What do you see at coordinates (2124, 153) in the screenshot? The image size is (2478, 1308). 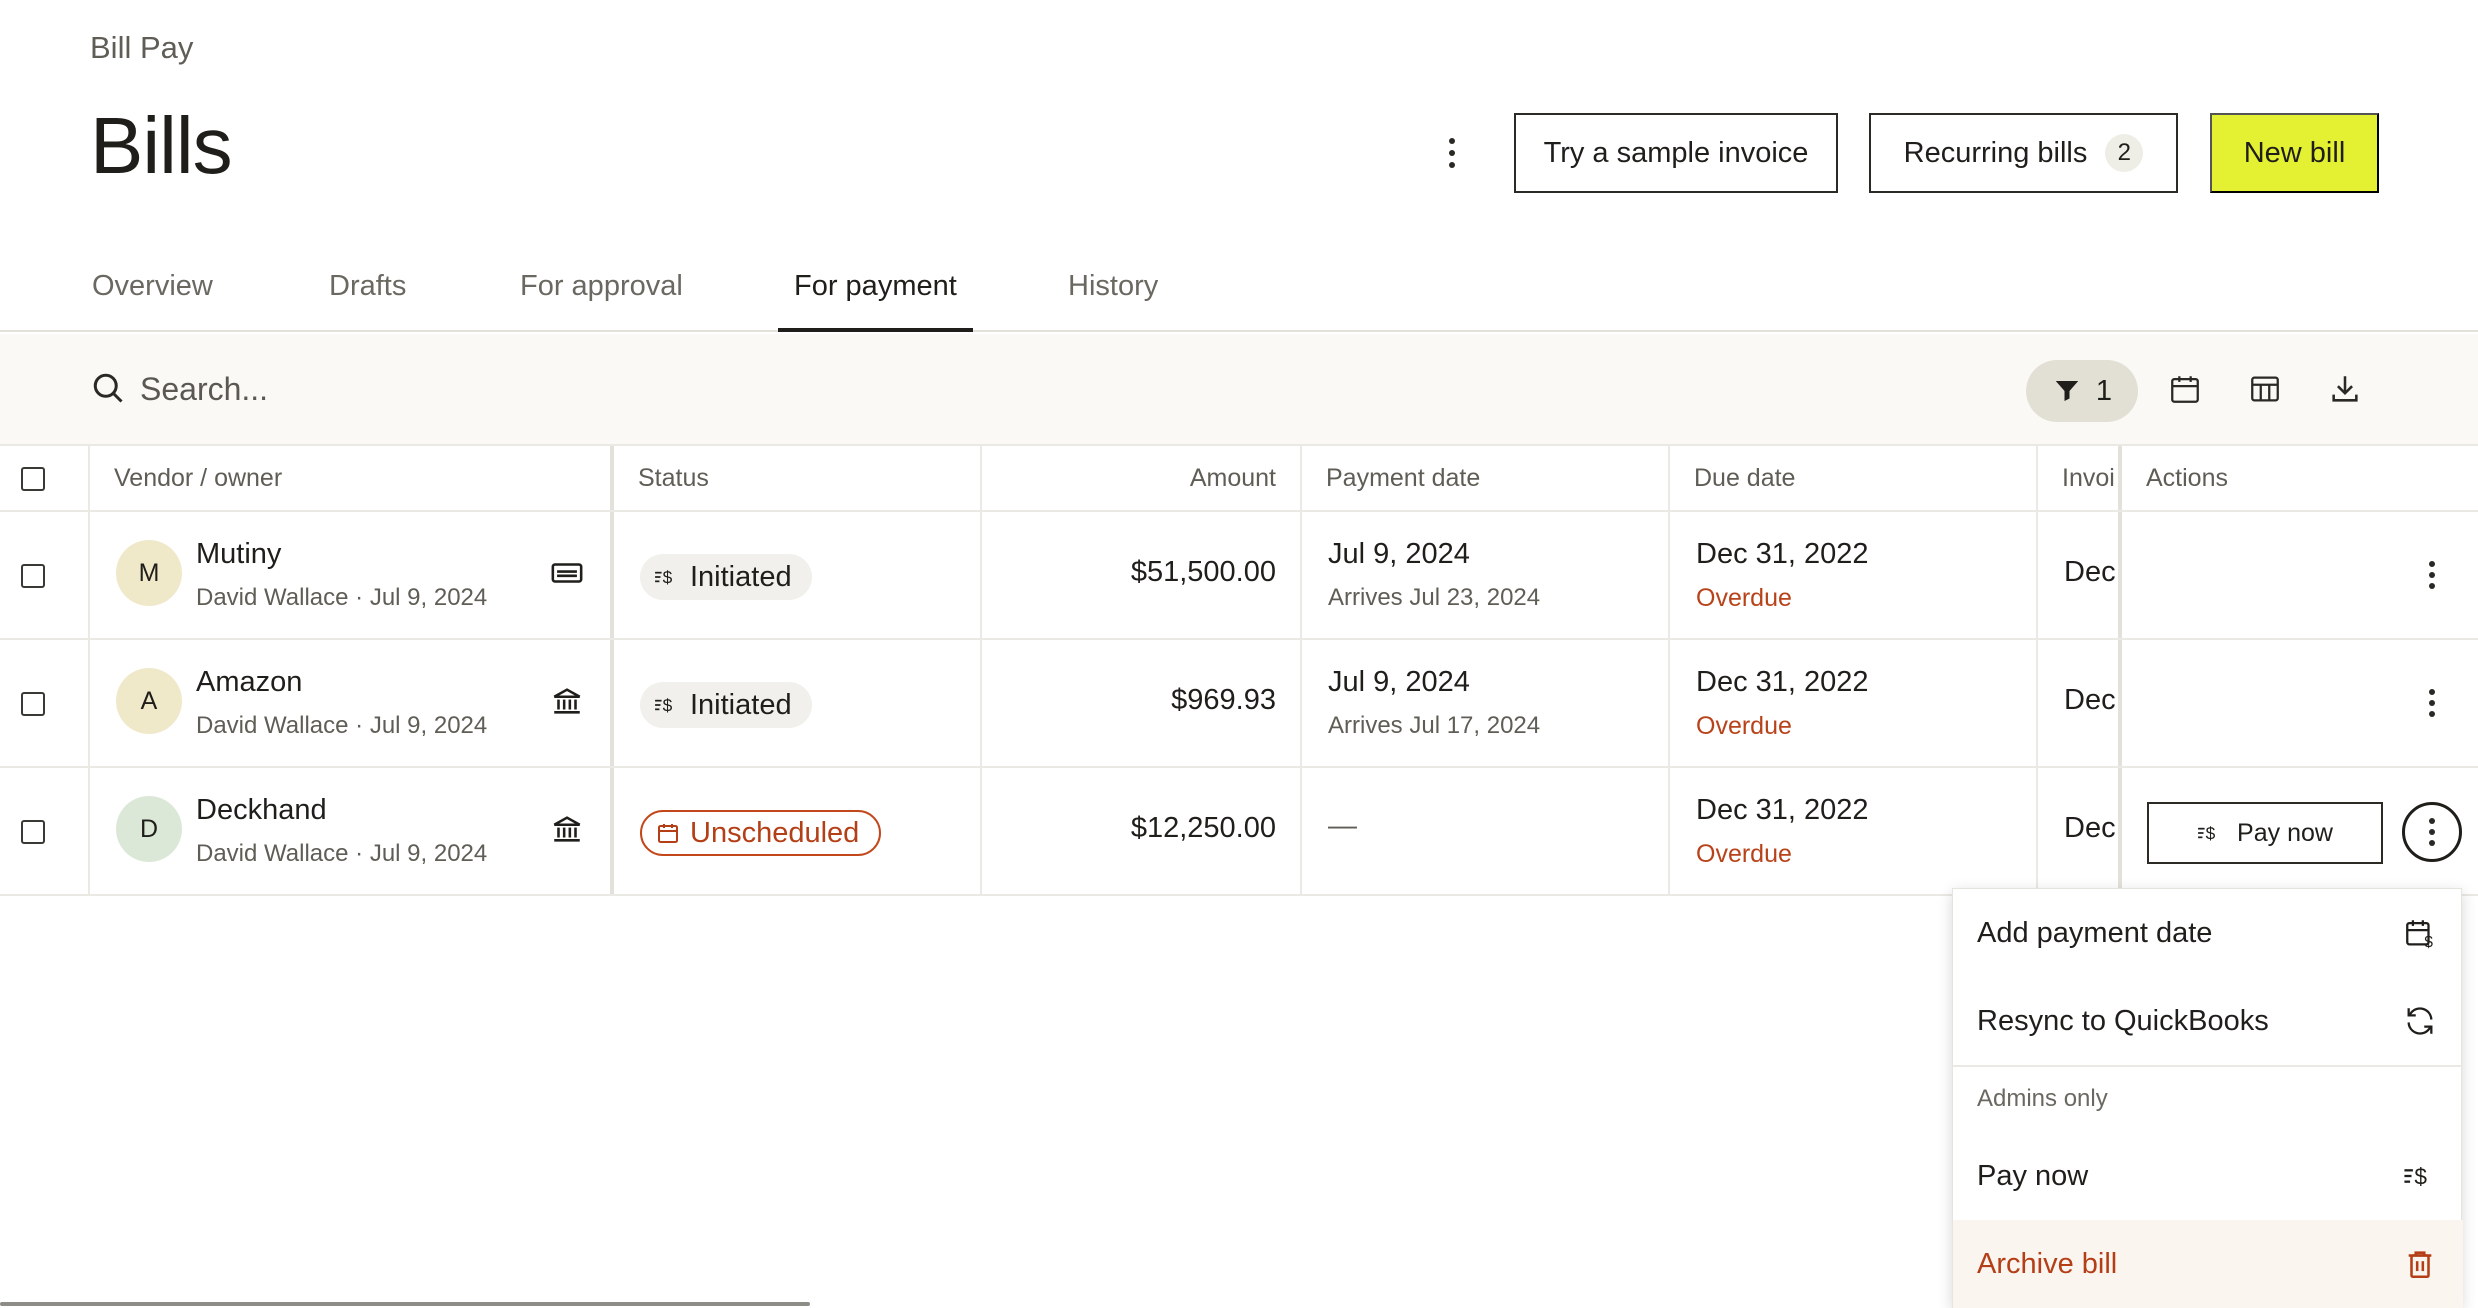 I see `recurring-count-badge: 2` at bounding box center [2124, 153].